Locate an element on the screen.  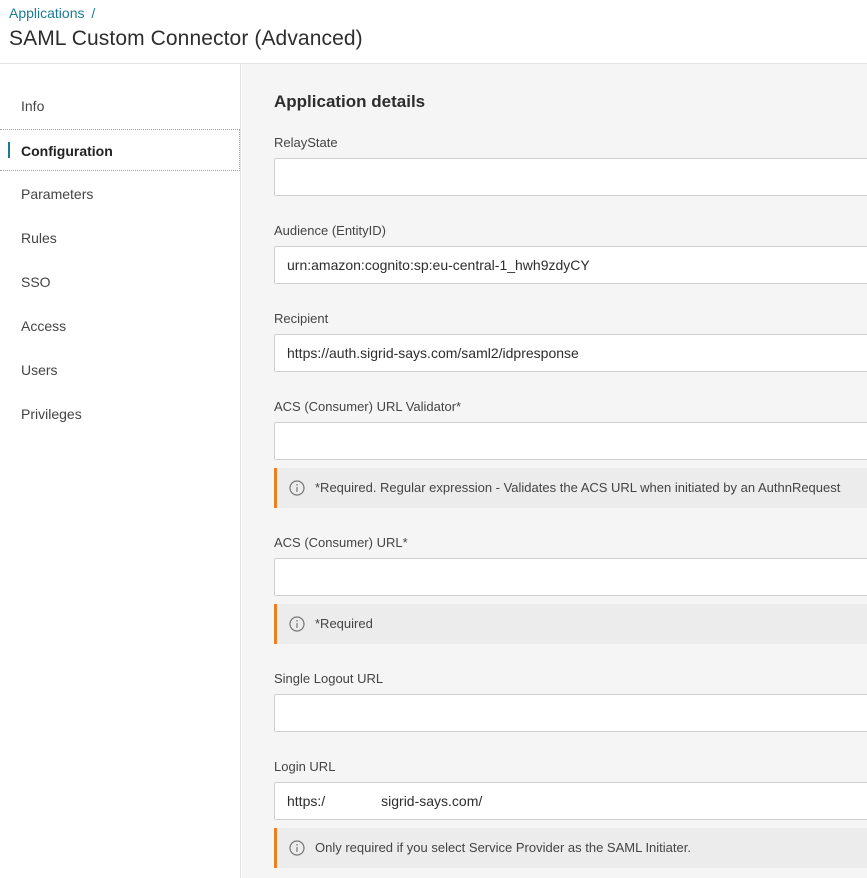
recipient-label: Recipient is located at coordinates (301, 318).